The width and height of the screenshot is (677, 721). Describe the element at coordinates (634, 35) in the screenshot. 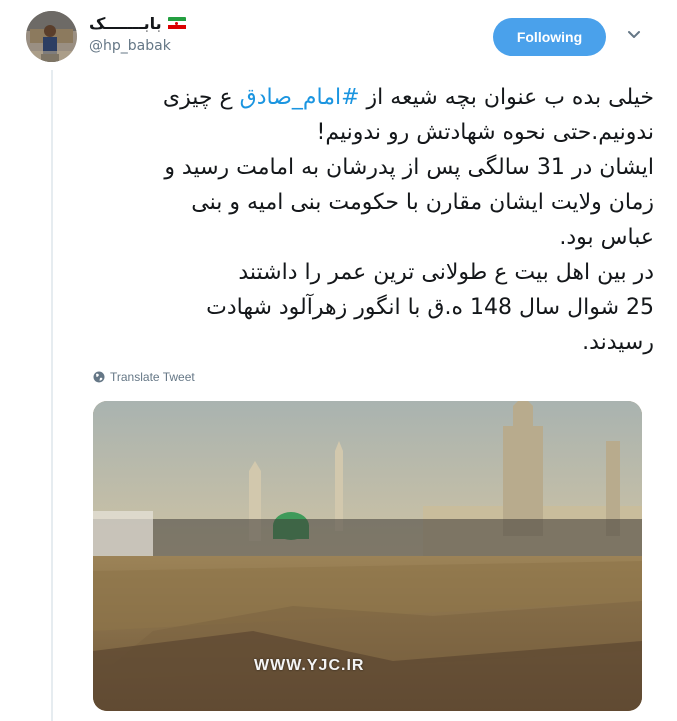

I see `chevron-down-icon` at that location.